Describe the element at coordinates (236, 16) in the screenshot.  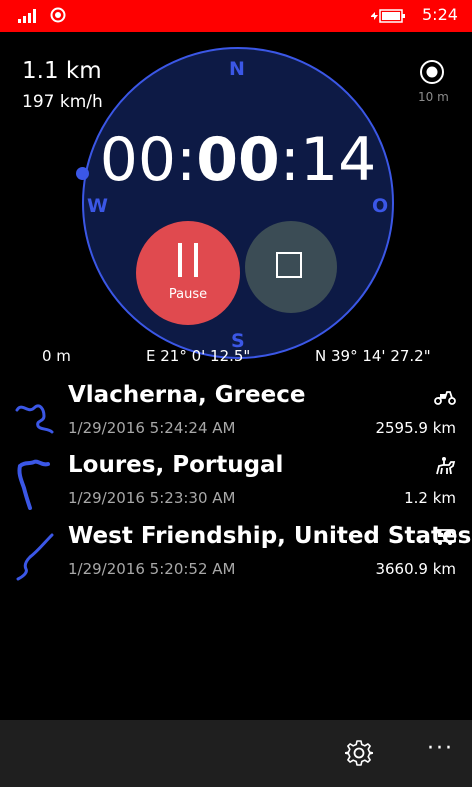
I see `status-bar: 5:24` at that location.